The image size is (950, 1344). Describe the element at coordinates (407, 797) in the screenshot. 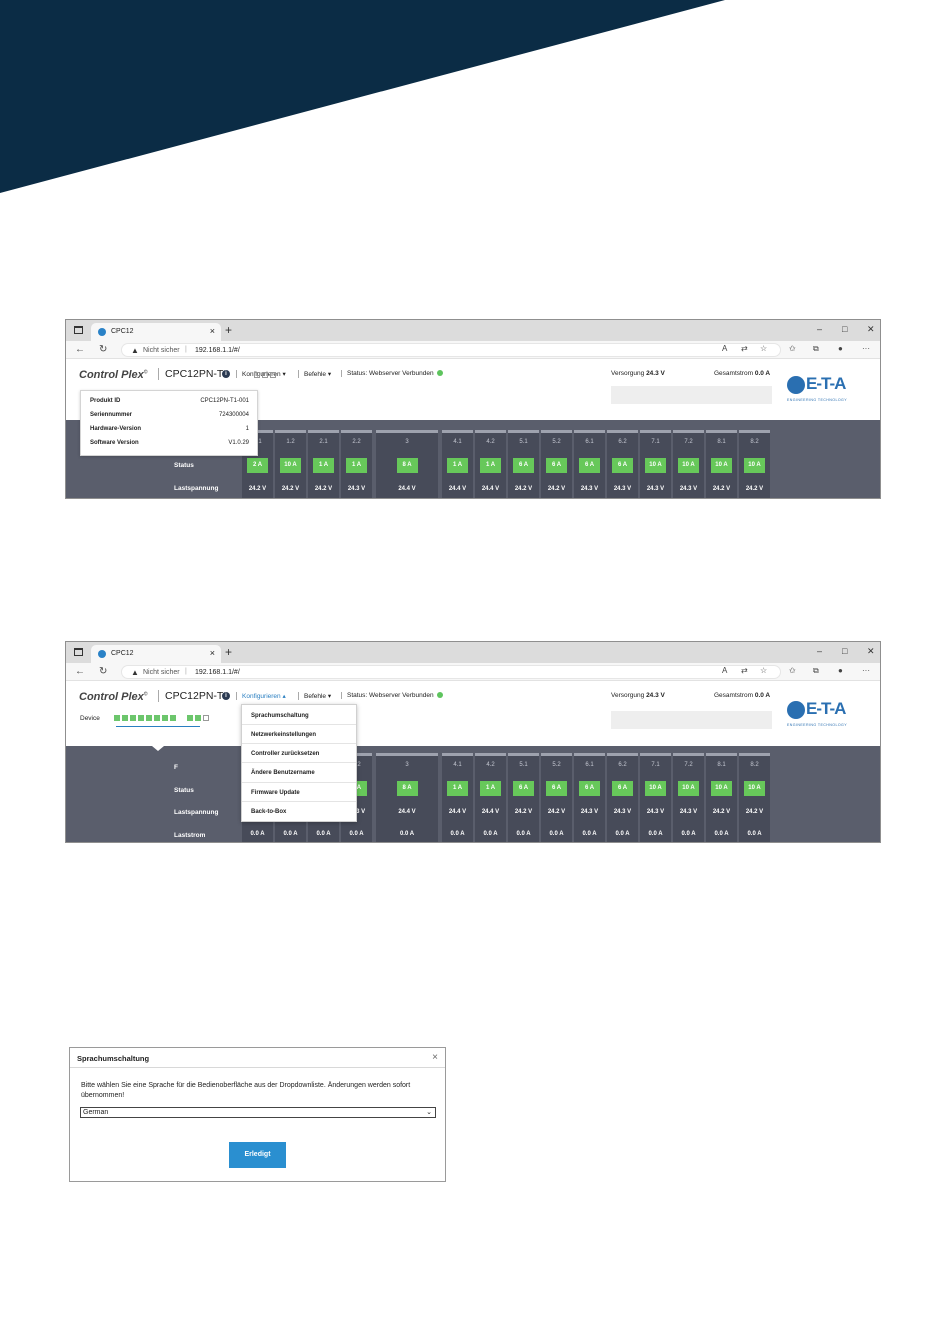

I see `channel-column: 3` at that location.